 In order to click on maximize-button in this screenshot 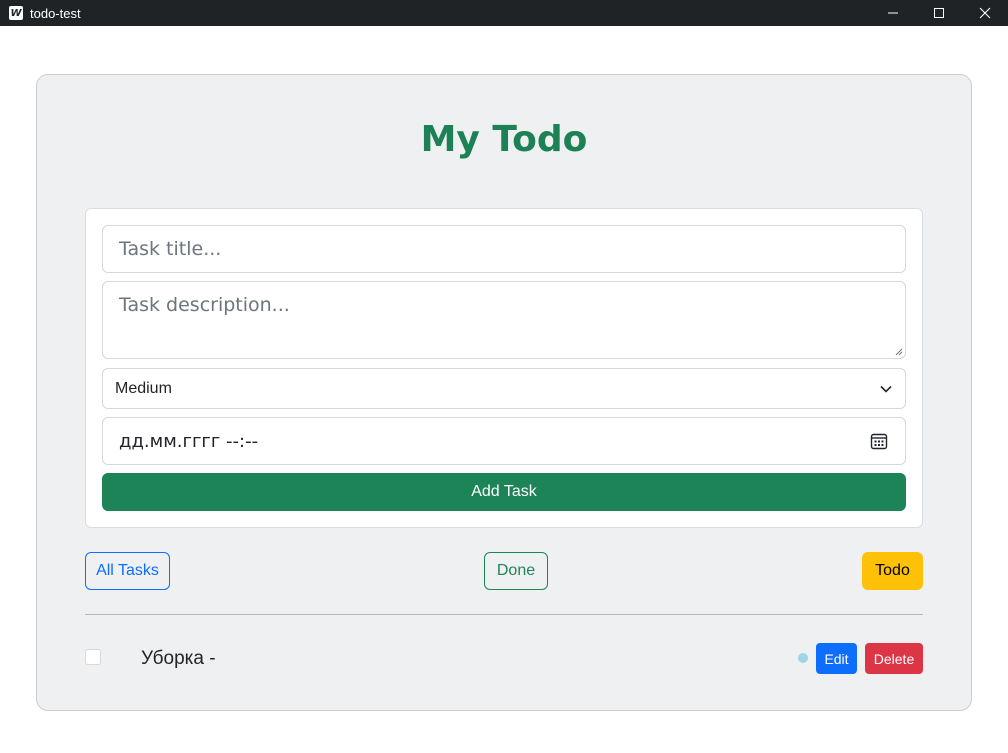, I will do `click(939, 13)`.